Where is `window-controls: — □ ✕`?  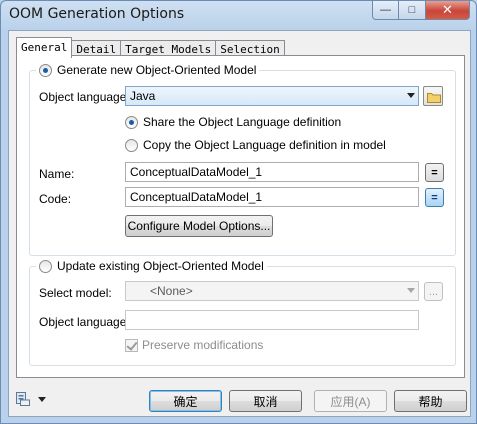 window-controls: — □ ✕ is located at coordinates (421, 10).